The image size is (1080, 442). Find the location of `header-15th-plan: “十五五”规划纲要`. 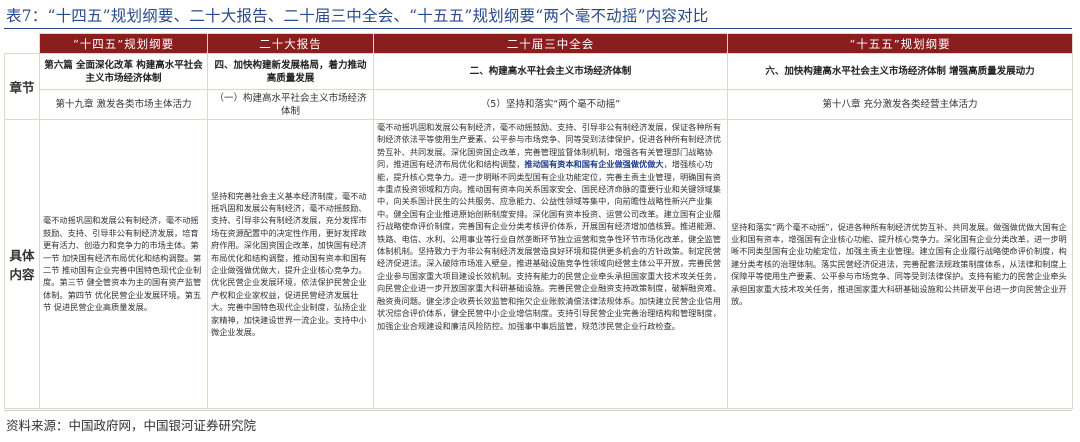

header-15th-plan: “十五五”规划纲要 is located at coordinates (900, 43).